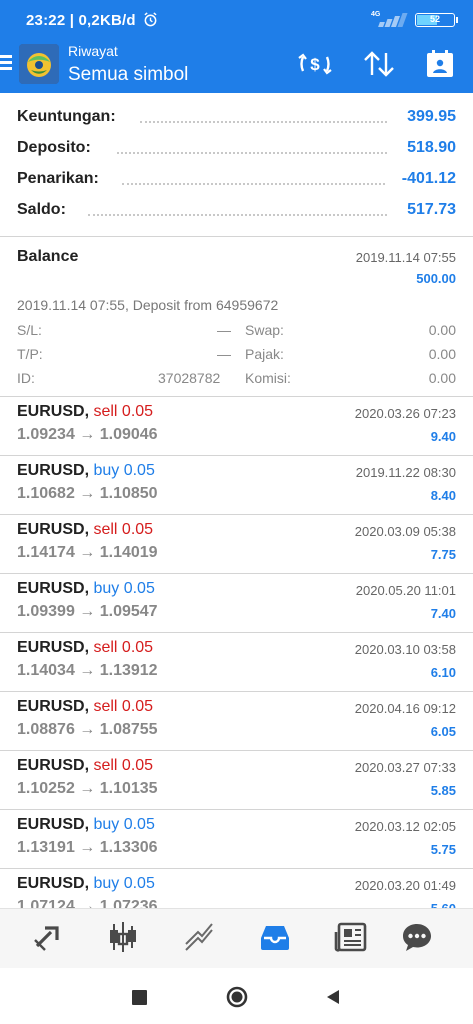 This screenshot has height=1024, width=473. Describe the element at coordinates (443, 731) in the screenshot. I see `deal-profit: 6.05` at that location.